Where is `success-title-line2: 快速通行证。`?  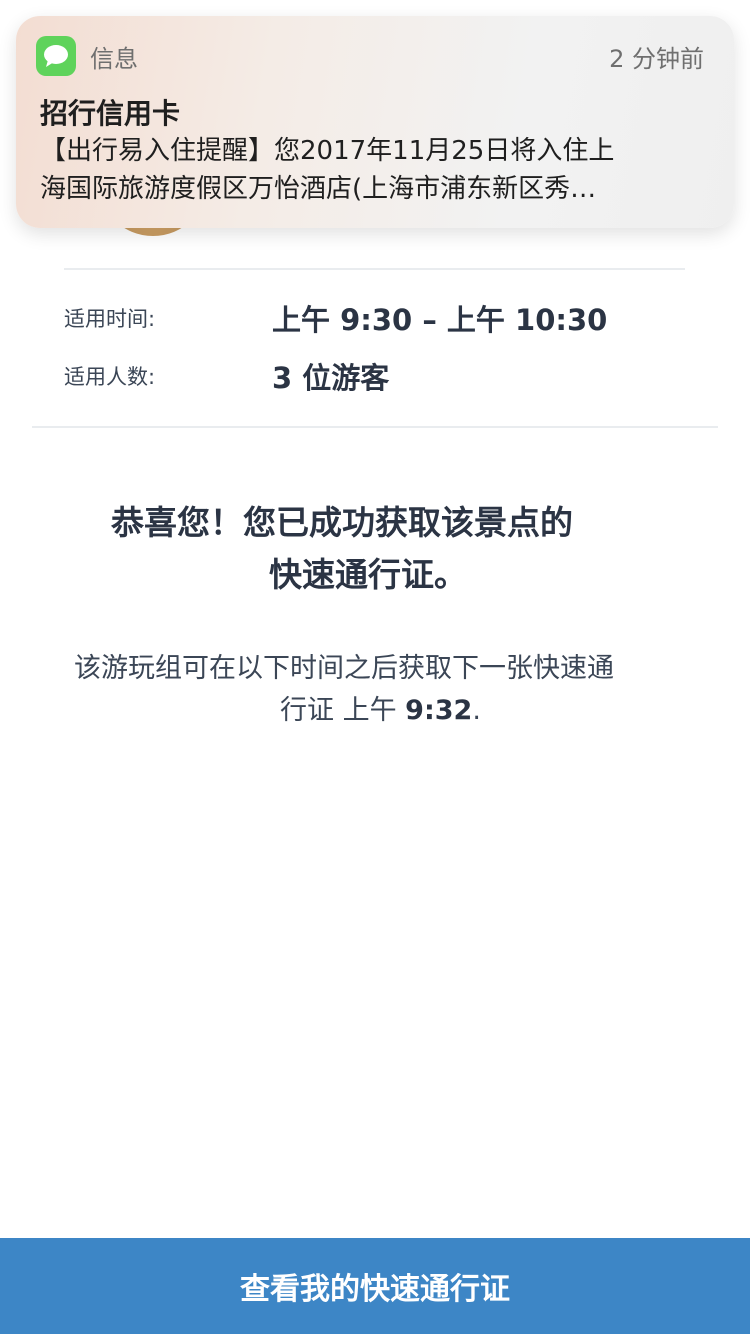
success-title-line2: 快速通行证。 is located at coordinates (368, 574).